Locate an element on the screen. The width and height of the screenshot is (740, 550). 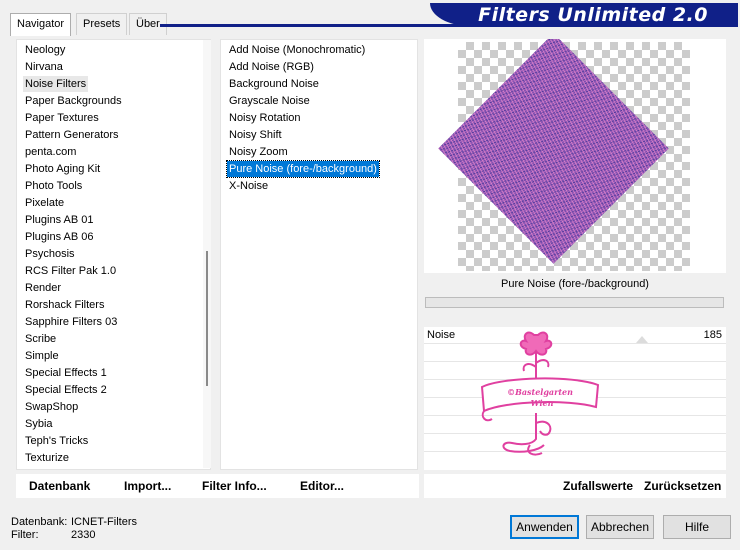
category-item: Noise Filters is located at coordinates (56, 84).